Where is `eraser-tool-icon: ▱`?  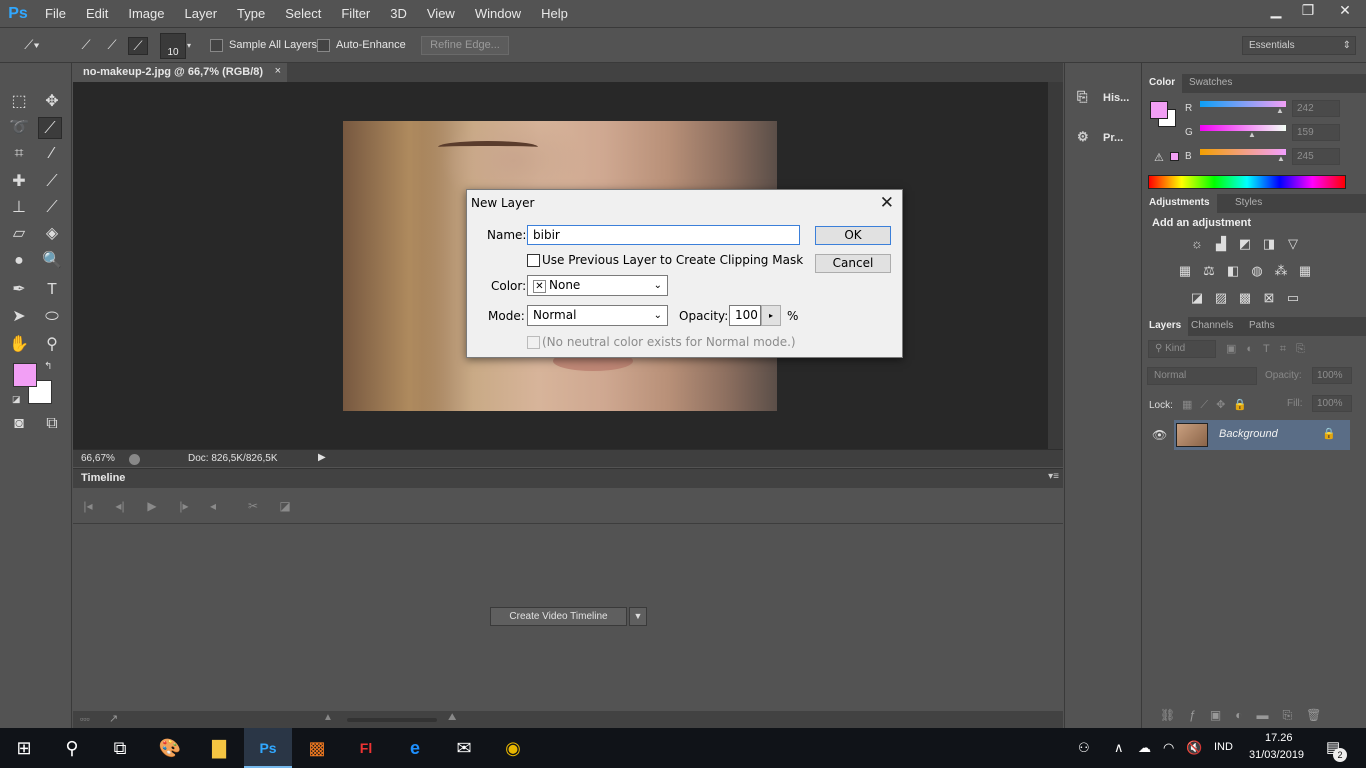 eraser-tool-icon: ▱ is located at coordinates (19, 234).